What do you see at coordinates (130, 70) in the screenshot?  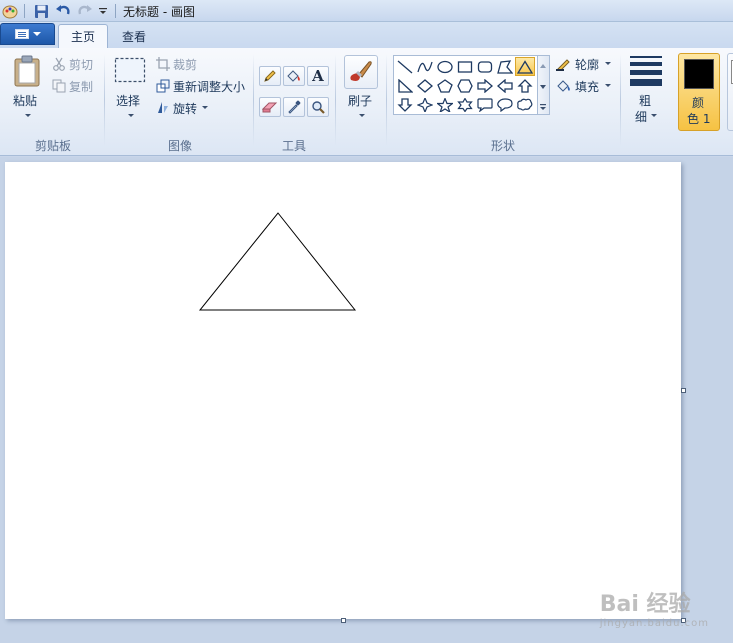 I see `select-button` at bounding box center [130, 70].